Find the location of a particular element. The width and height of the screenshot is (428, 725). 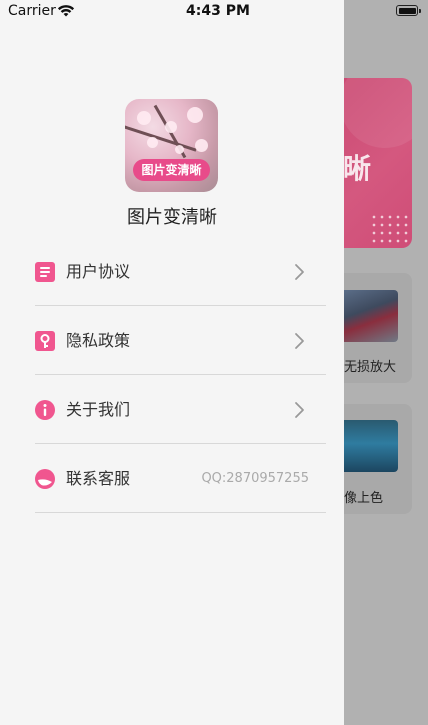

menu-item-label: 联系客服 is located at coordinates (98, 478).